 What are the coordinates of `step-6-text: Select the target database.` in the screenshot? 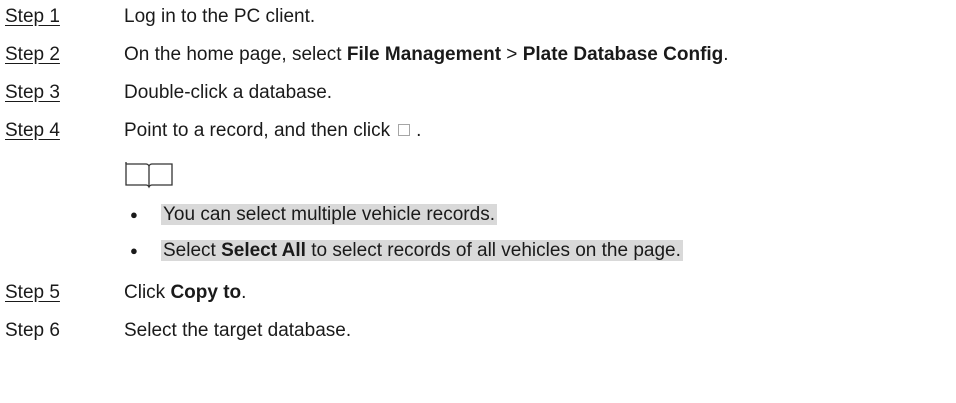 It's located at (238, 330).